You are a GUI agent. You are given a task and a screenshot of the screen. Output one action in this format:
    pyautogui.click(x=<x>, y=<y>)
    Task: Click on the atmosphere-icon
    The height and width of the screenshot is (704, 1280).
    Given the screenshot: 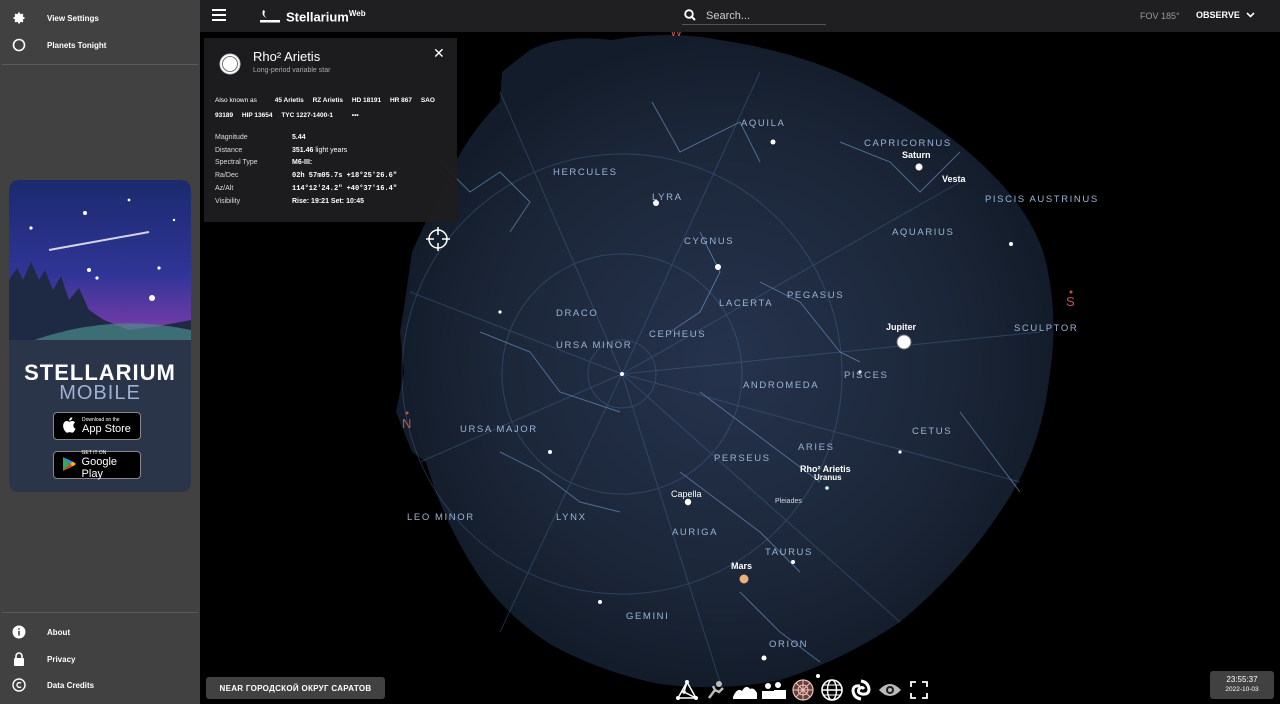 What is the action you would take?
    pyautogui.click(x=774, y=690)
    